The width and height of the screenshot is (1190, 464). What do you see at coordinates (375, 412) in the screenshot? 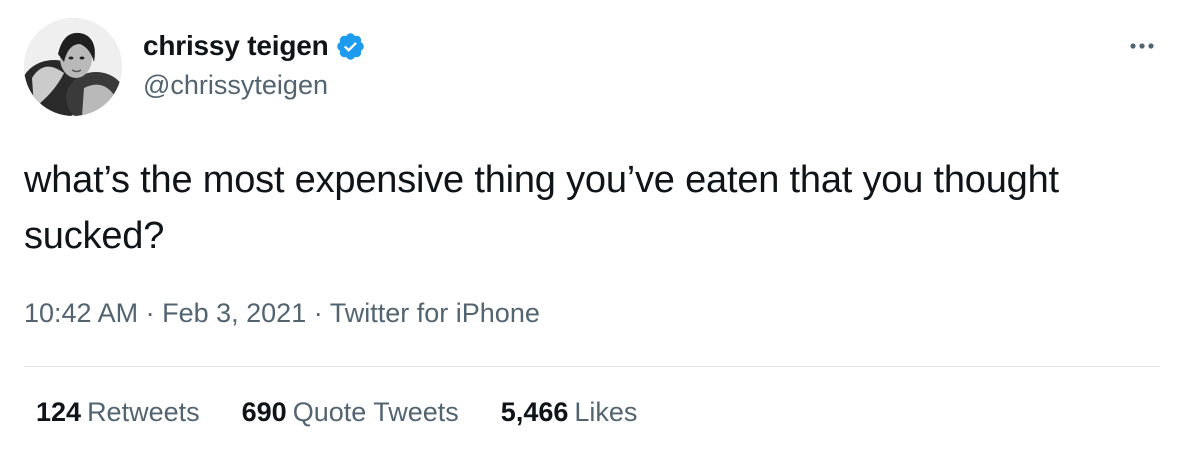
I see `quote-tweets-label: Quote Tweets` at bounding box center [375, 412].